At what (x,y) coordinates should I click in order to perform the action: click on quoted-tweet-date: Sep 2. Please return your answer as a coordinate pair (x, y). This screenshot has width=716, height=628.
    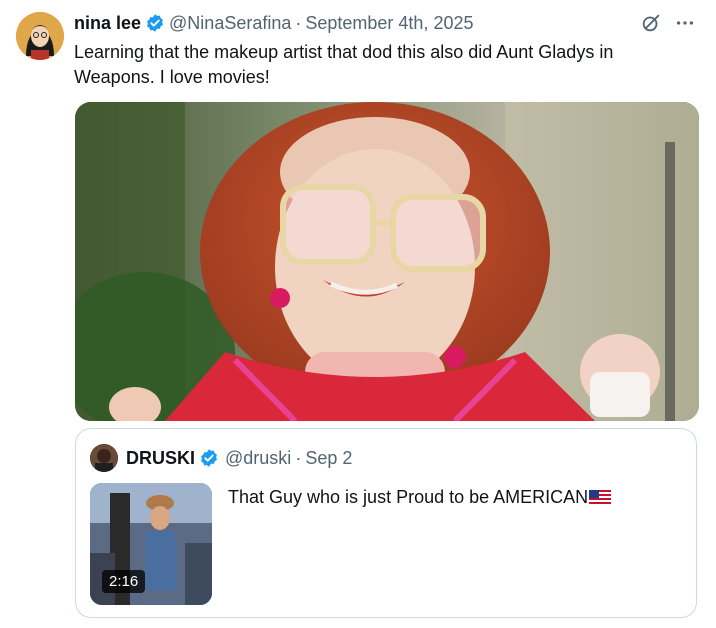
    Looking at the image, I should click on (328, 458).